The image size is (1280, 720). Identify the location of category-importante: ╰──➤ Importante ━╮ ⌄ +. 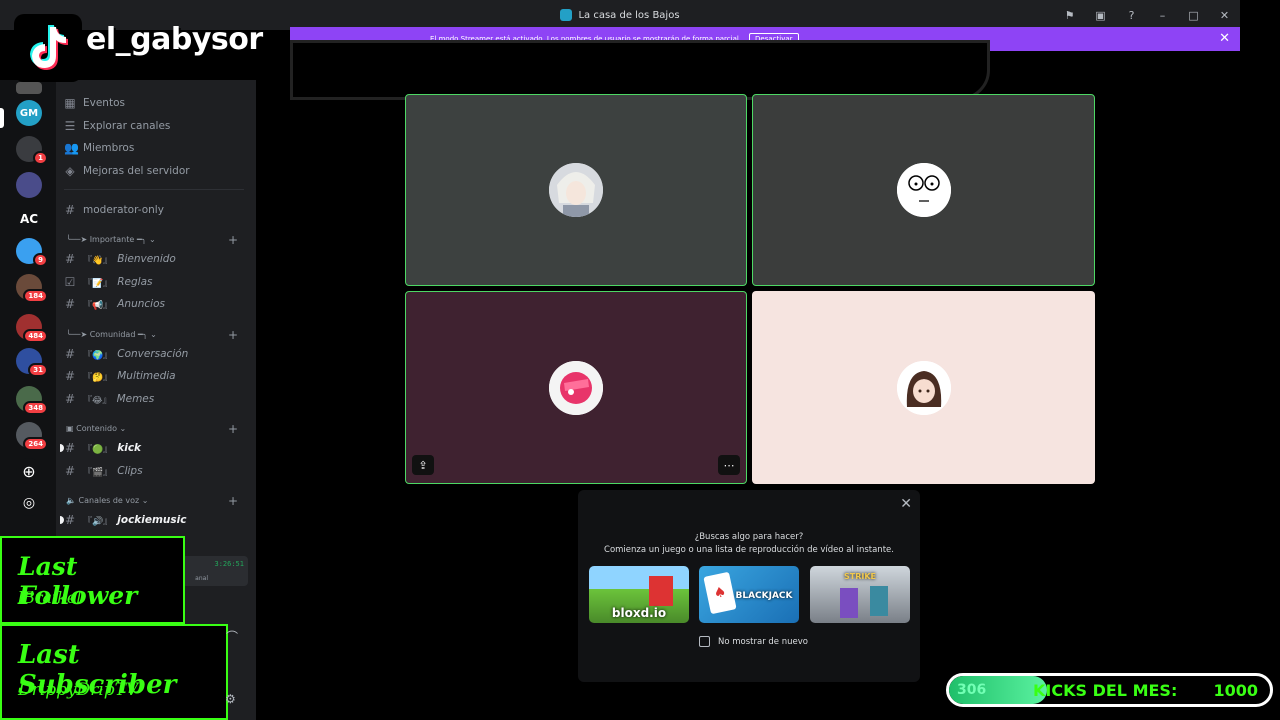
(157, 240).